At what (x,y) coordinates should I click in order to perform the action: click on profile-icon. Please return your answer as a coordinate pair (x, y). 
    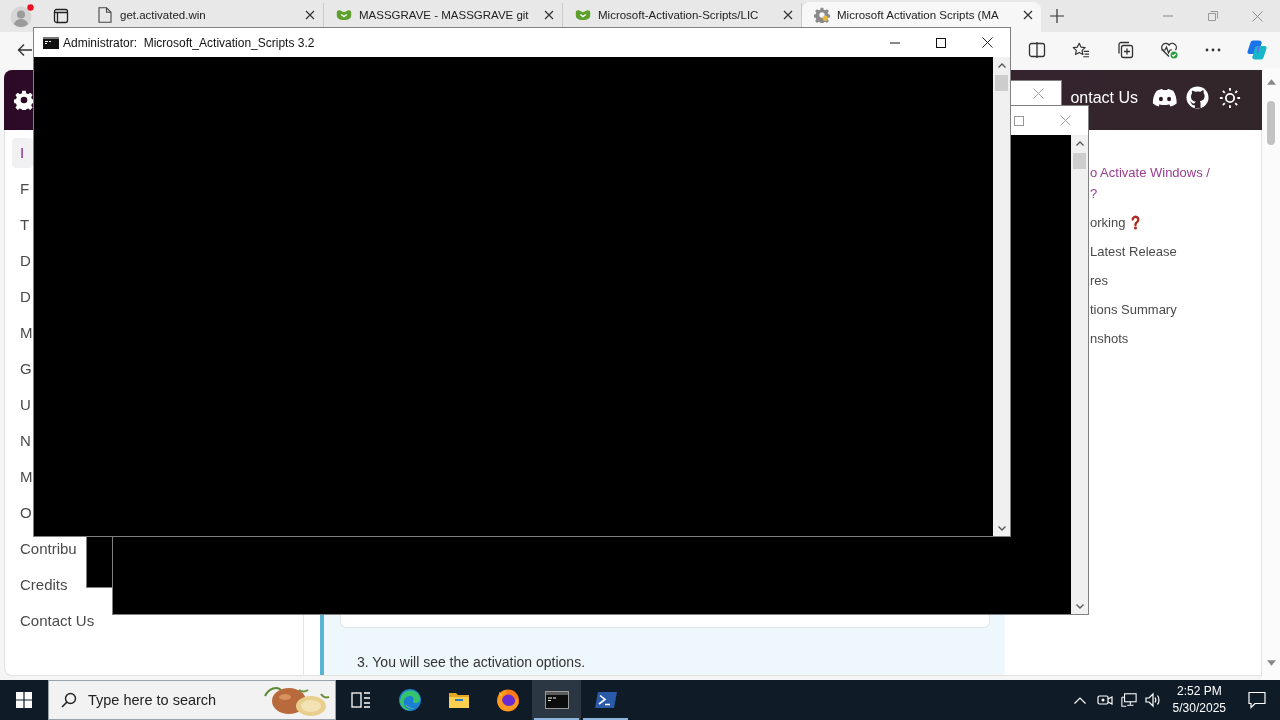
    Looking at the image, I should click on (22, 16).